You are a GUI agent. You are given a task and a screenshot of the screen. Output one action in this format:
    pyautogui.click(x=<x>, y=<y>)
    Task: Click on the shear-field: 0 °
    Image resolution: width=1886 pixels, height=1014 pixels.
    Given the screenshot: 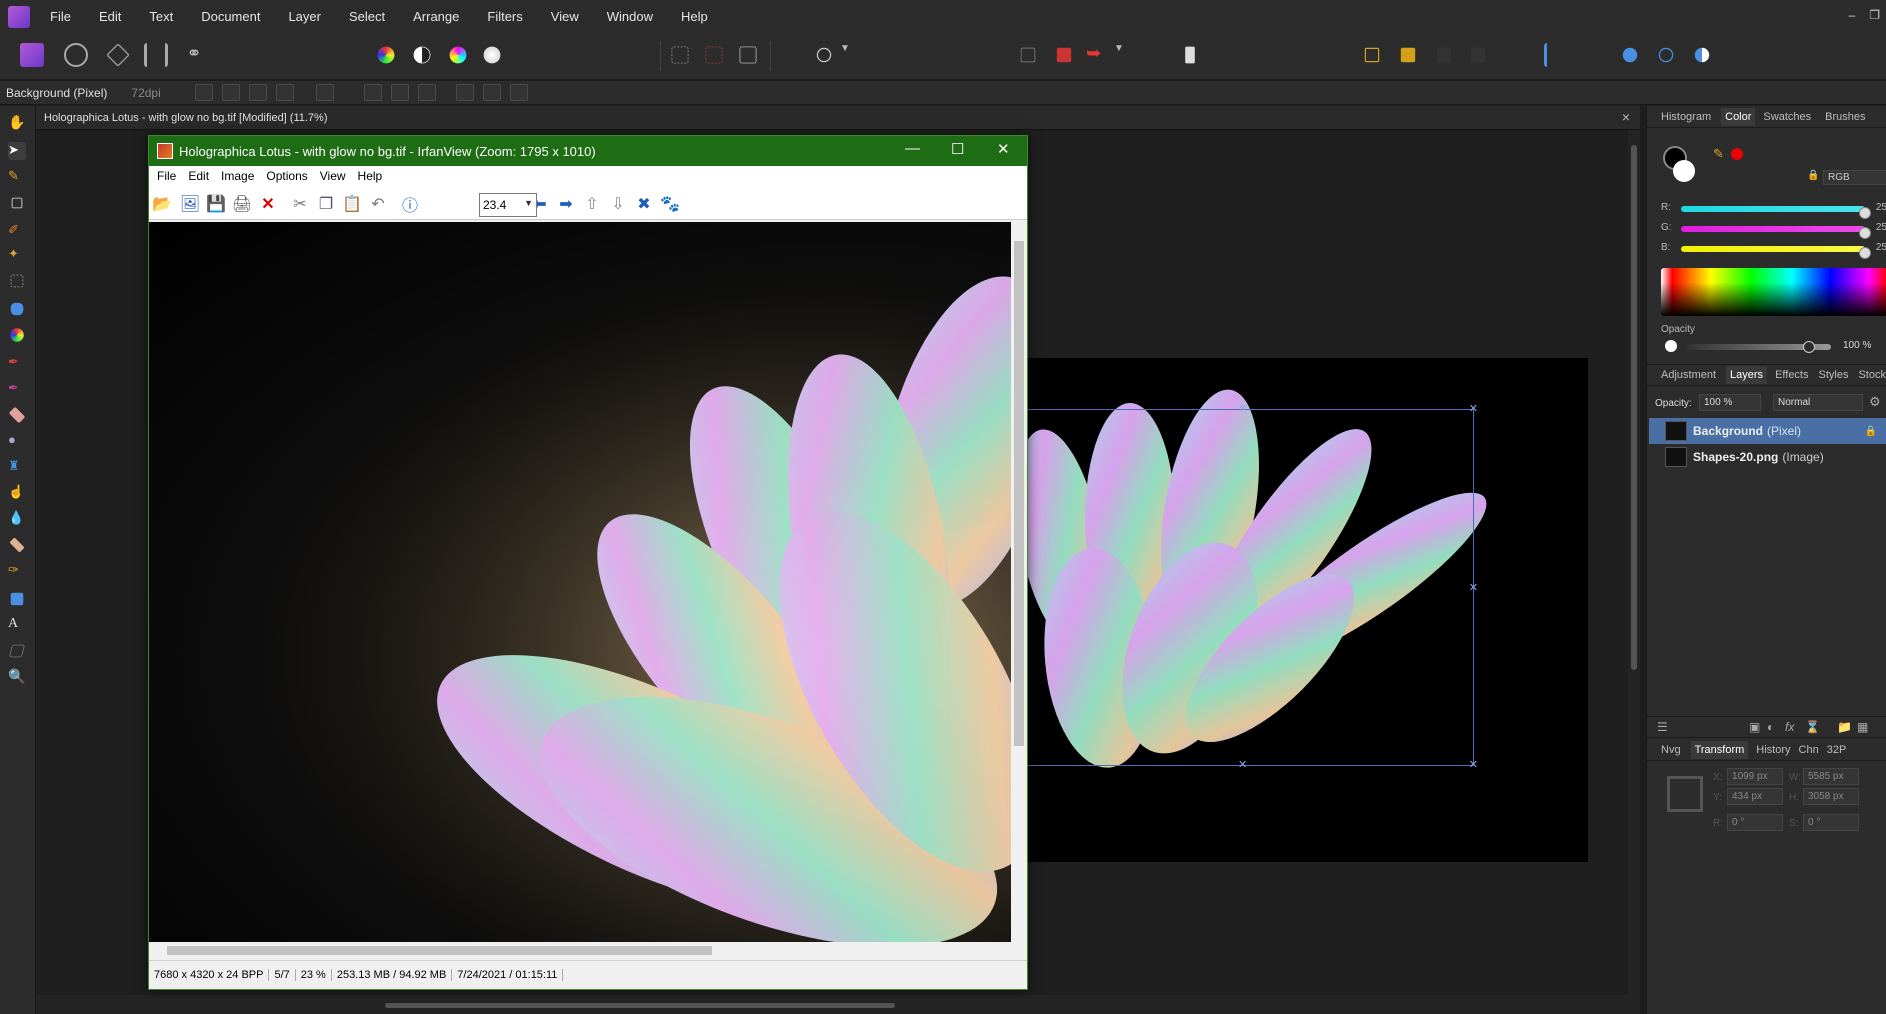 What is the action you would take?
    pyautogui.click(x=1831, y=822)
    